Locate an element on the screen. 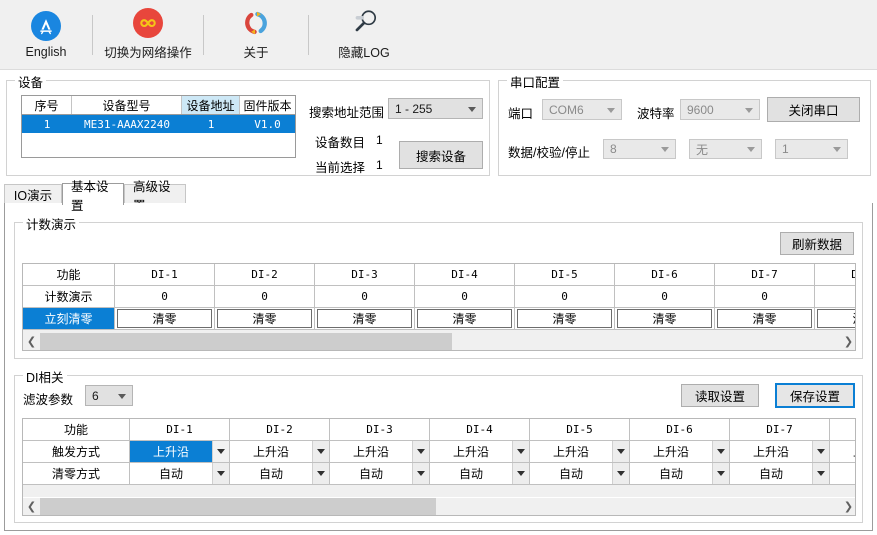 This screenshot has height=535, width=877. port-combo: COM6 is located at coordinates (582, 109).